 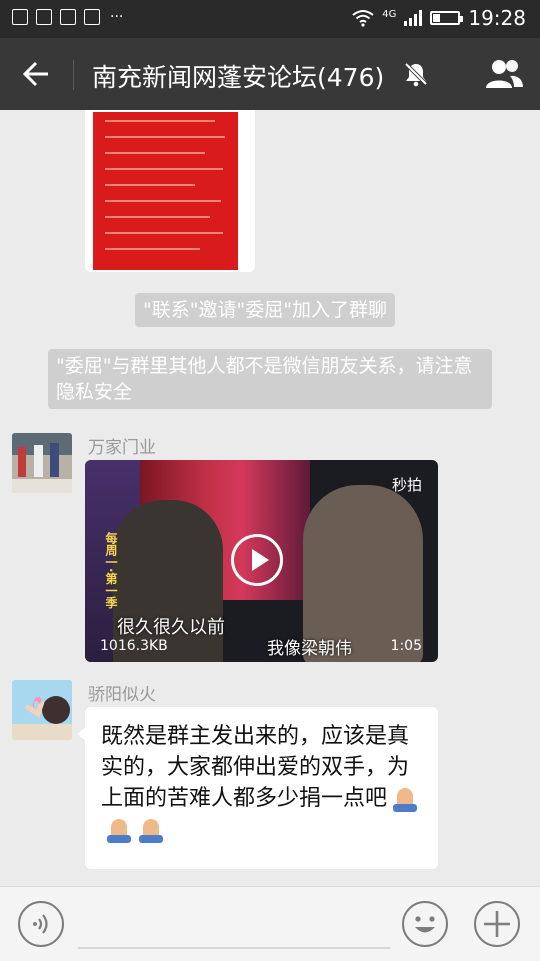 I want to click on mute-notifications-icon, so click(x=416, y=74).